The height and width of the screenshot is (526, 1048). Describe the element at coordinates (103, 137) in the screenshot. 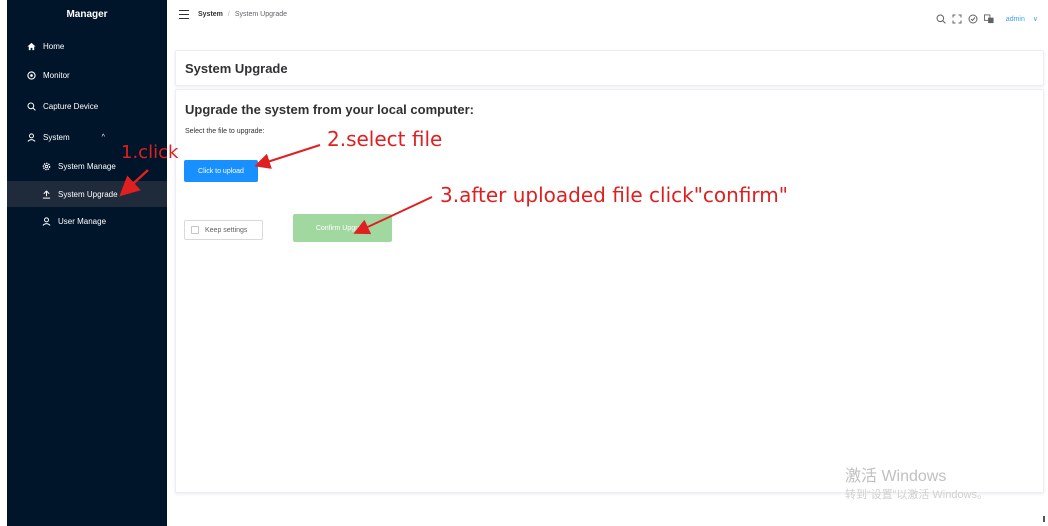

I see `chevron-up-icon: ^` at that location.